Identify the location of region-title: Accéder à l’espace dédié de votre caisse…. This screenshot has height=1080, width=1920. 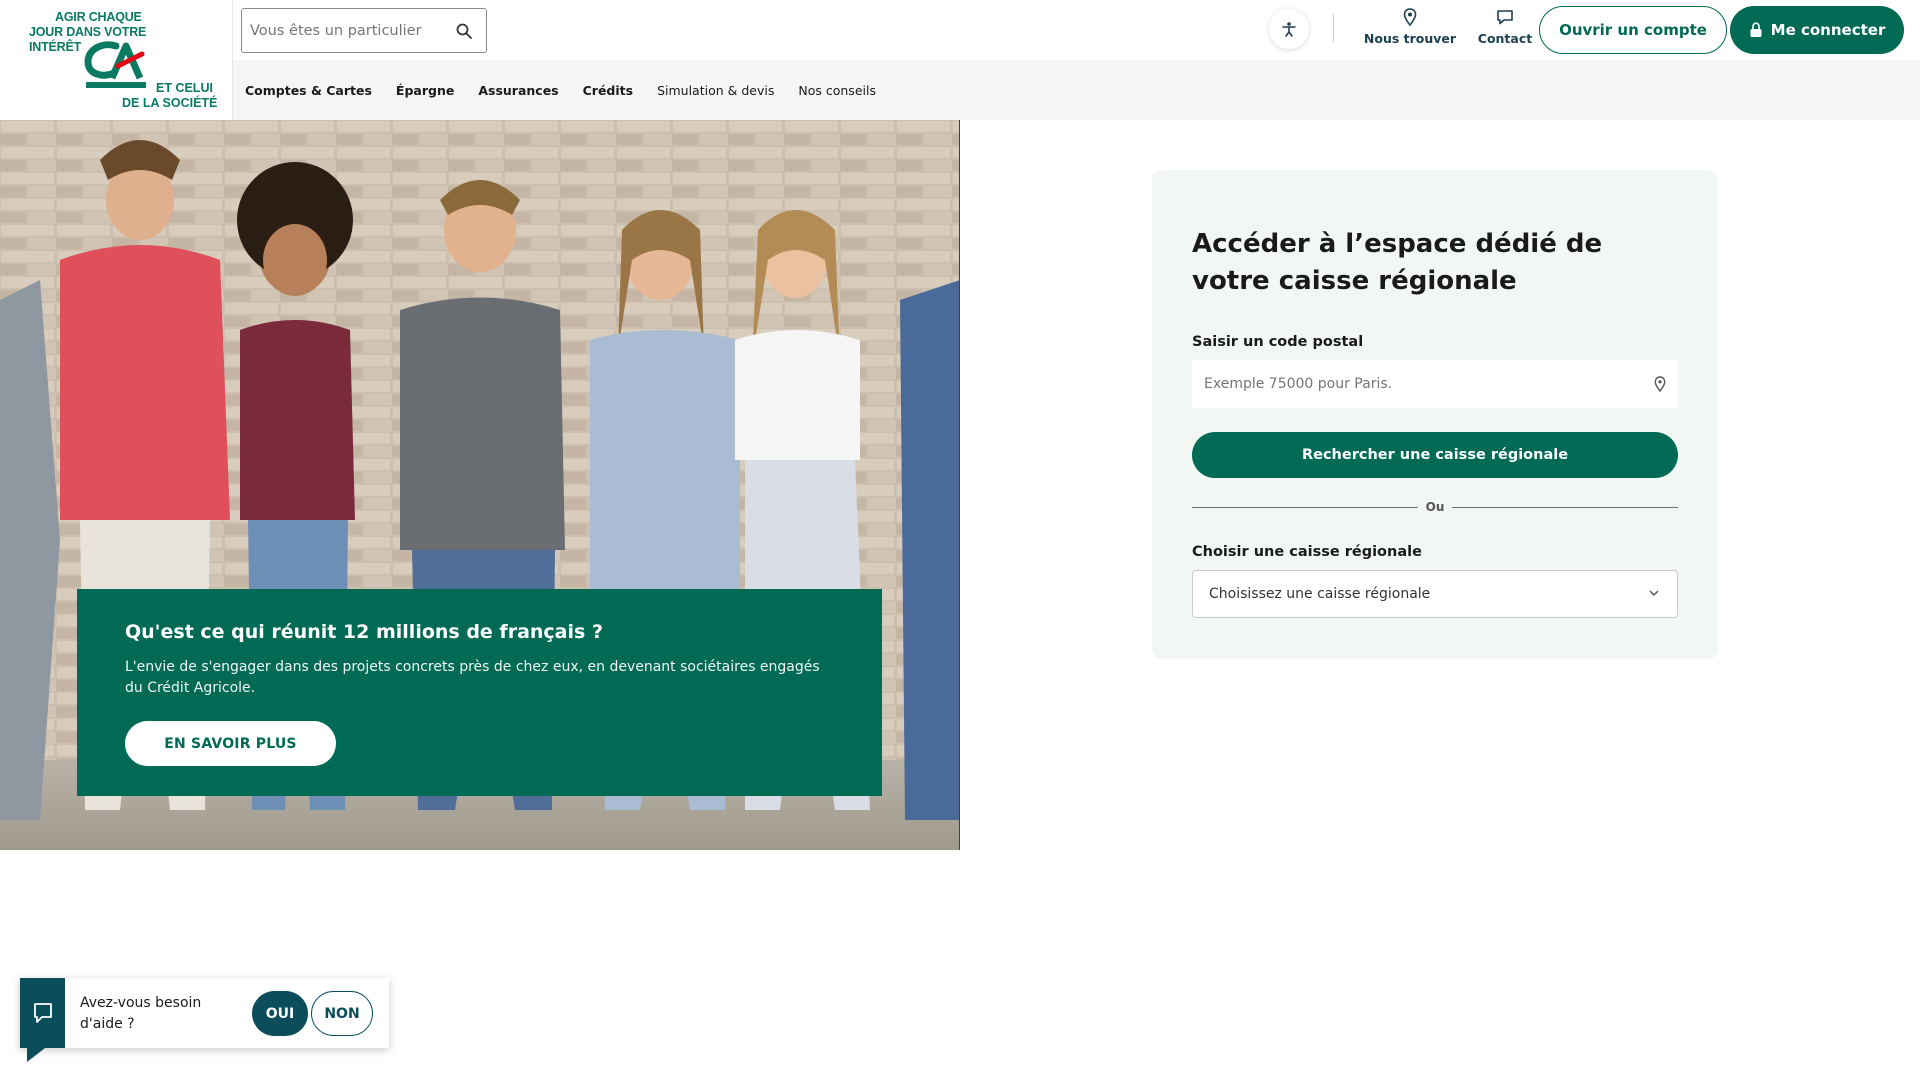
(1397, 262).